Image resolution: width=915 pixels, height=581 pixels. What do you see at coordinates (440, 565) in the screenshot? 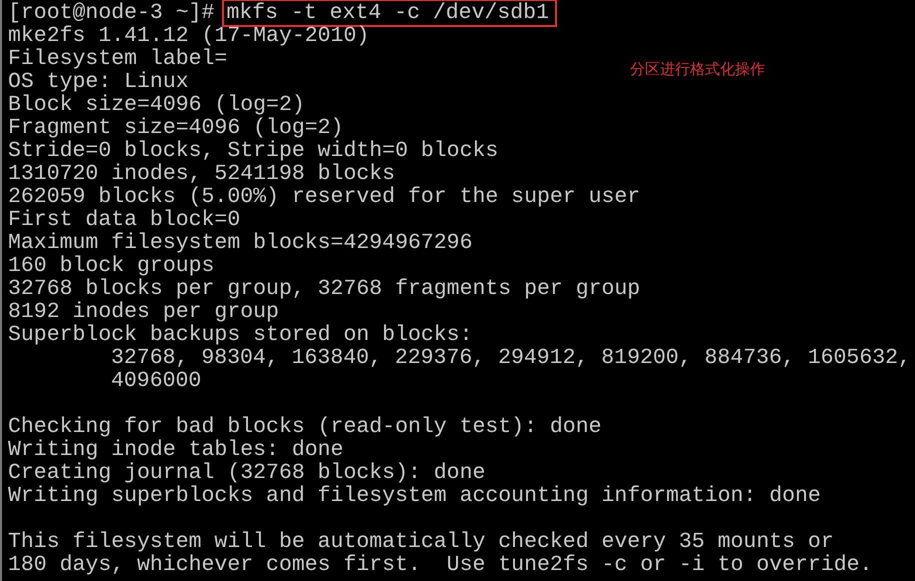
I see `output-line: 180 days, whichever comes first. Use tune2fs -c or -i to override.` at bounding box center [440, 565].